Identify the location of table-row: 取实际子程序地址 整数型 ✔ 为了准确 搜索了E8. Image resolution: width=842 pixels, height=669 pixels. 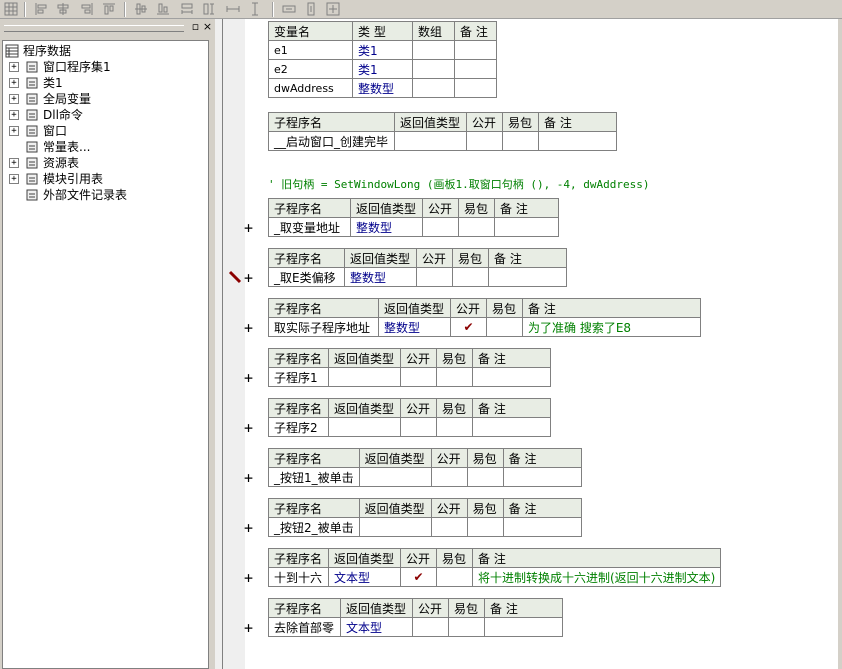
(484, 327).